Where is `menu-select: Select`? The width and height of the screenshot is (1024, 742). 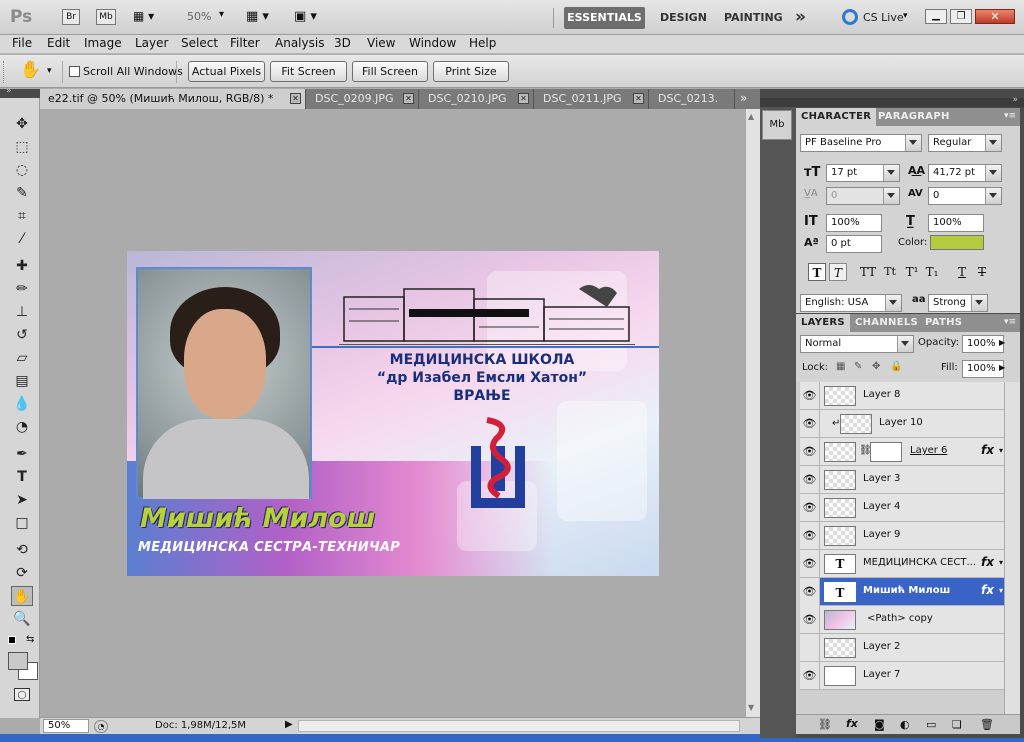
menu-select: Select is located at coordinates (199, 43).